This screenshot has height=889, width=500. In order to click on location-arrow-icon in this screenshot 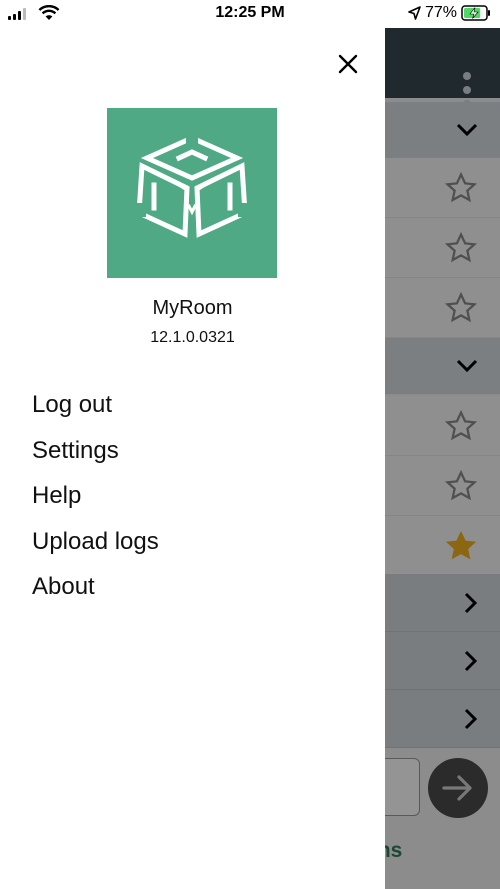, I will do `click(414, 13)`.